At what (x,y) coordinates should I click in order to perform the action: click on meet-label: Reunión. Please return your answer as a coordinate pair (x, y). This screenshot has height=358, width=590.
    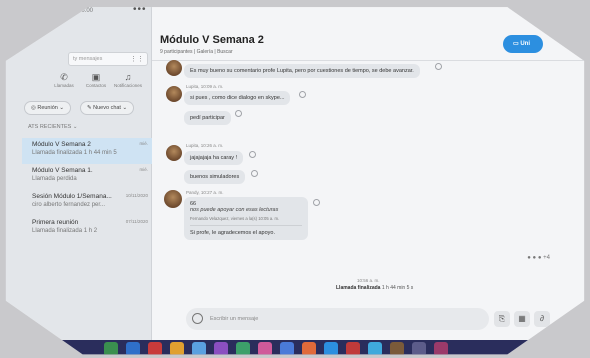
    Looking at the image, I should click on (47, 108).